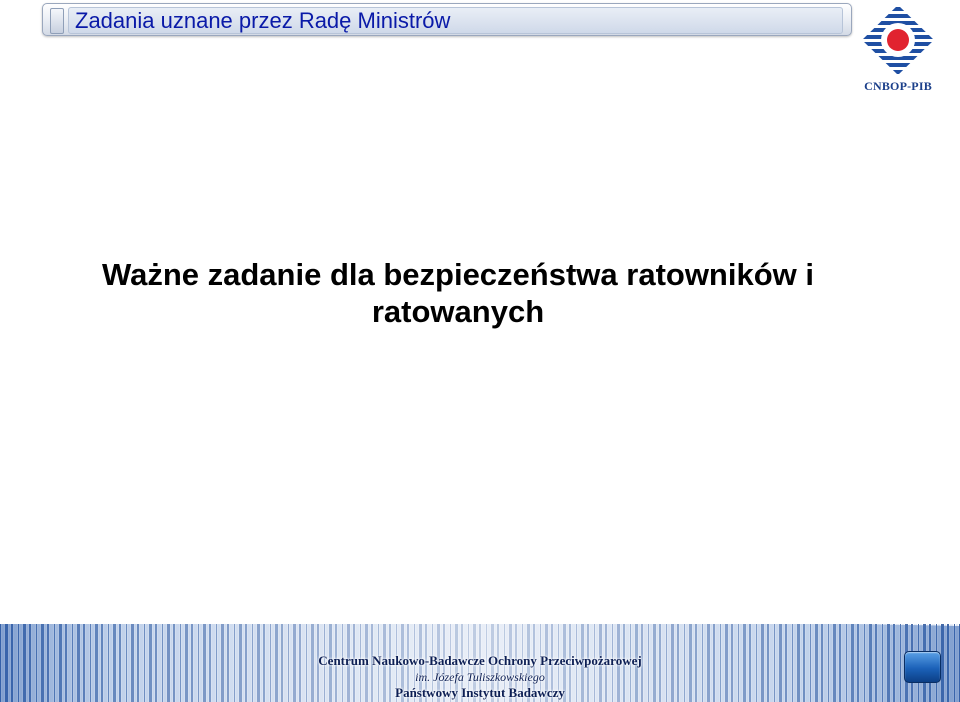 Image resolution: width=960 pixels, height=702 pixels. I want to click on footer-line-2: im. Józefa Tuliszkowskiego, so click(480, 677).